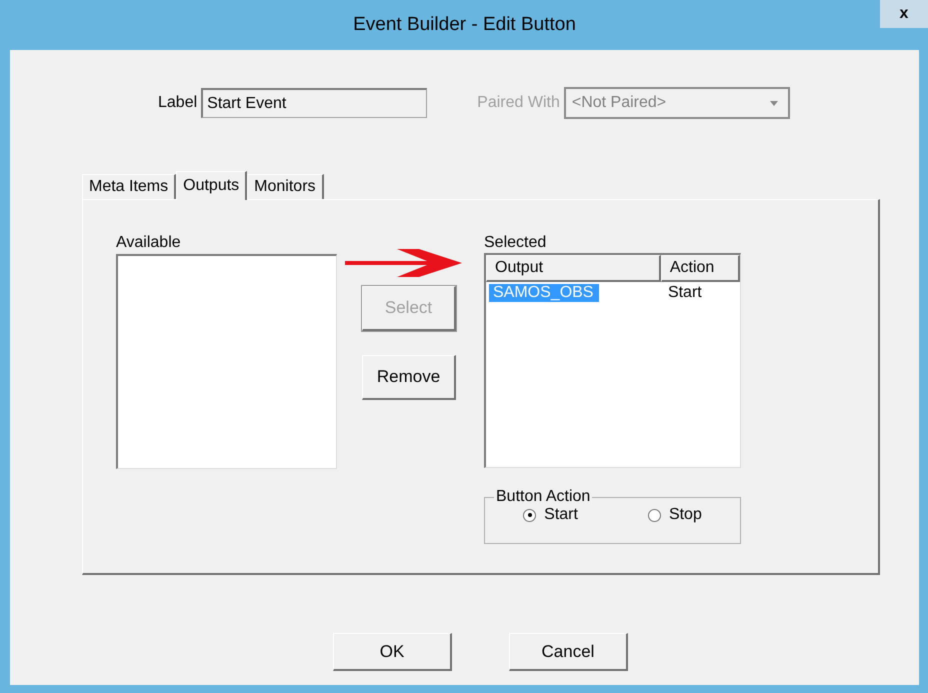  What do you see at coordinates (612, 360) in the screenshot?
I see `selected-list: Output Action SAMOS_OBS Start` at bounding box center [612, 360].